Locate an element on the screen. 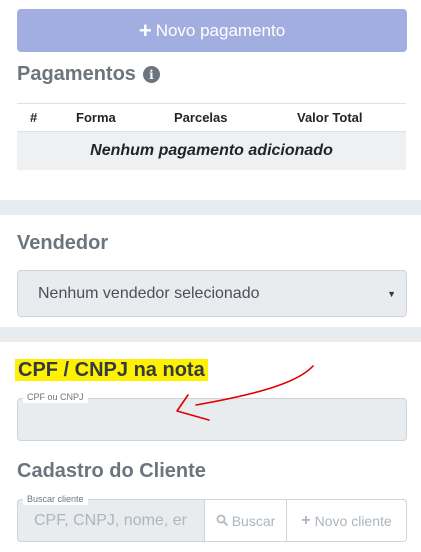 This screenshot has width=421, height=552. arrow-head is located at coordinates (193, 407).